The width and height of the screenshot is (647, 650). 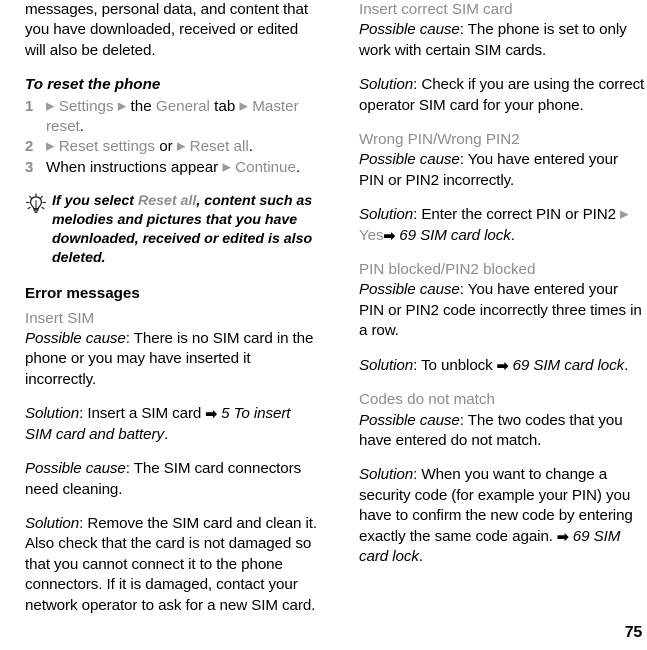 What do you see at coordinates (182, 106) in the screenshot?
I see `menu-item-general: General` at bounding box center [182, 106].